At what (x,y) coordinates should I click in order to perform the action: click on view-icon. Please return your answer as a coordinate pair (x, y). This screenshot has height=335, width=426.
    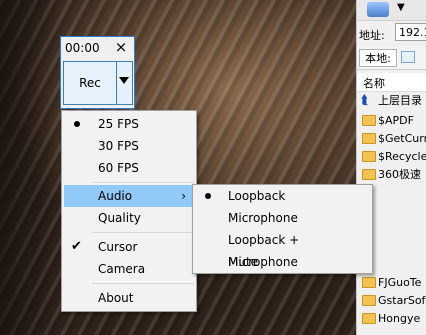
    Looking at the image, I should click on (408, 57).